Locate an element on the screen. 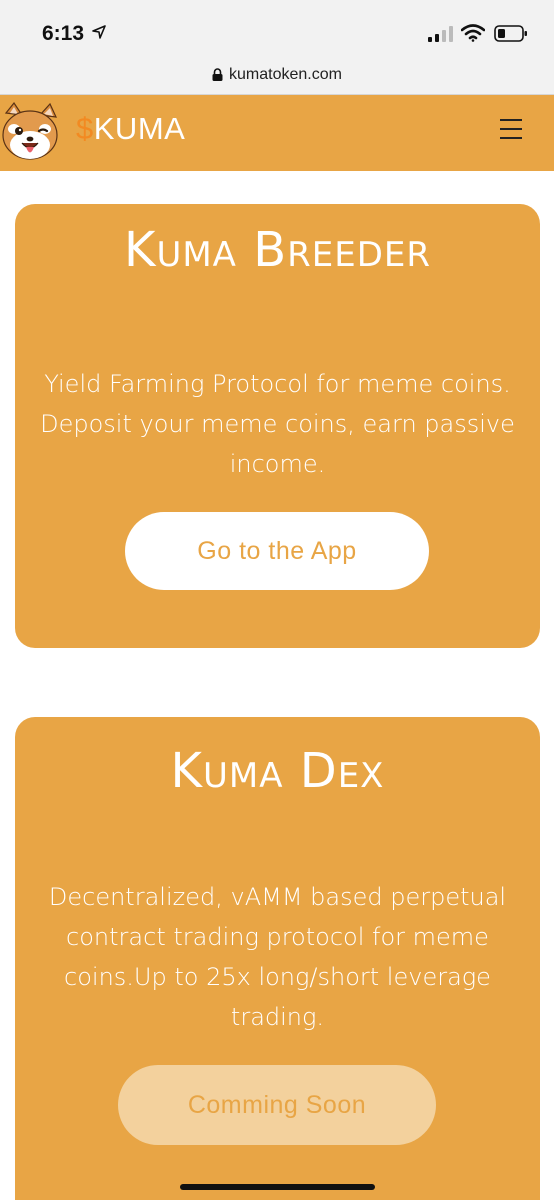 The image size is (554, 1200). wifi-icon is located at coordinates (473, 33).